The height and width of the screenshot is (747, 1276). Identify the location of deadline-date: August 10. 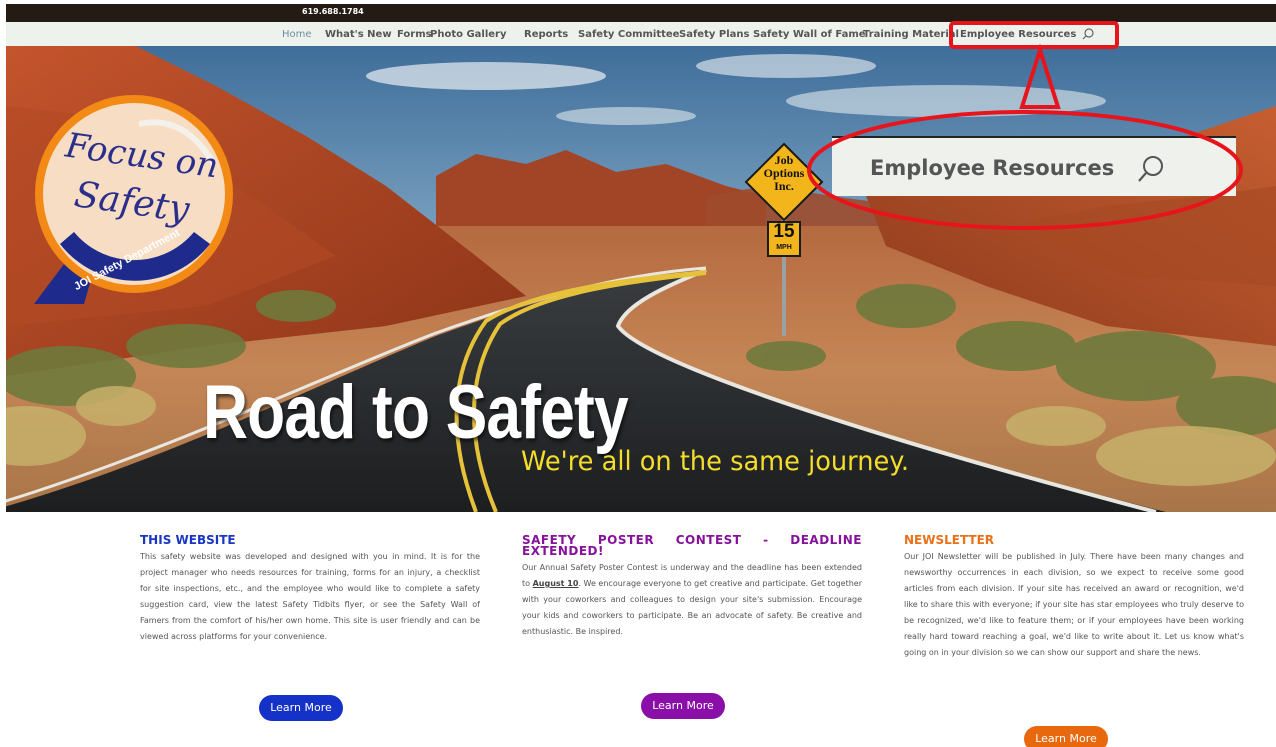
(555, 583).